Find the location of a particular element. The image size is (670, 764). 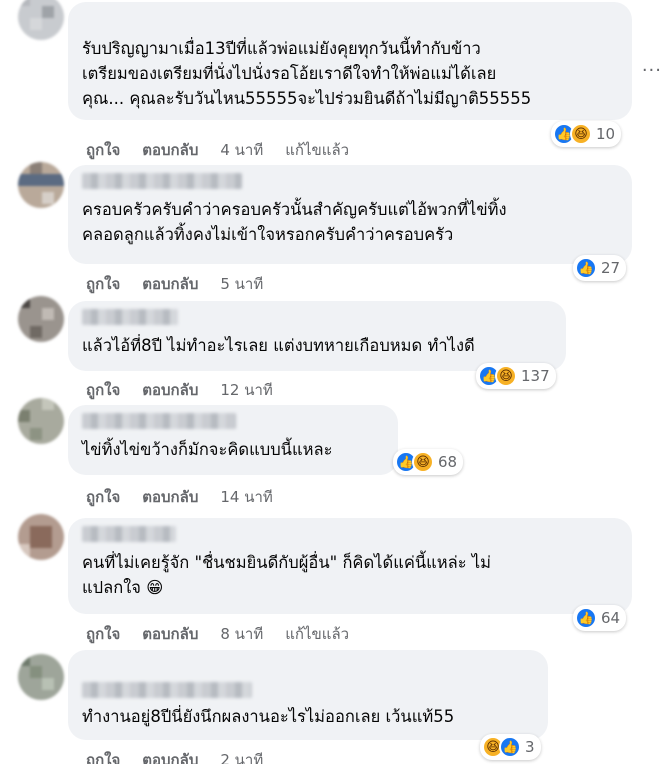

timestamp: 12 นาที is located at coordinates (246, 390).